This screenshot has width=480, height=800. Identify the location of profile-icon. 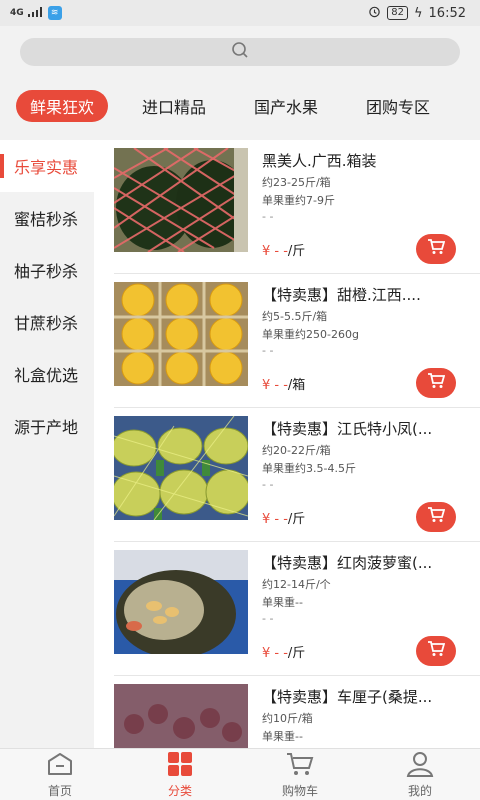
(420, 765).